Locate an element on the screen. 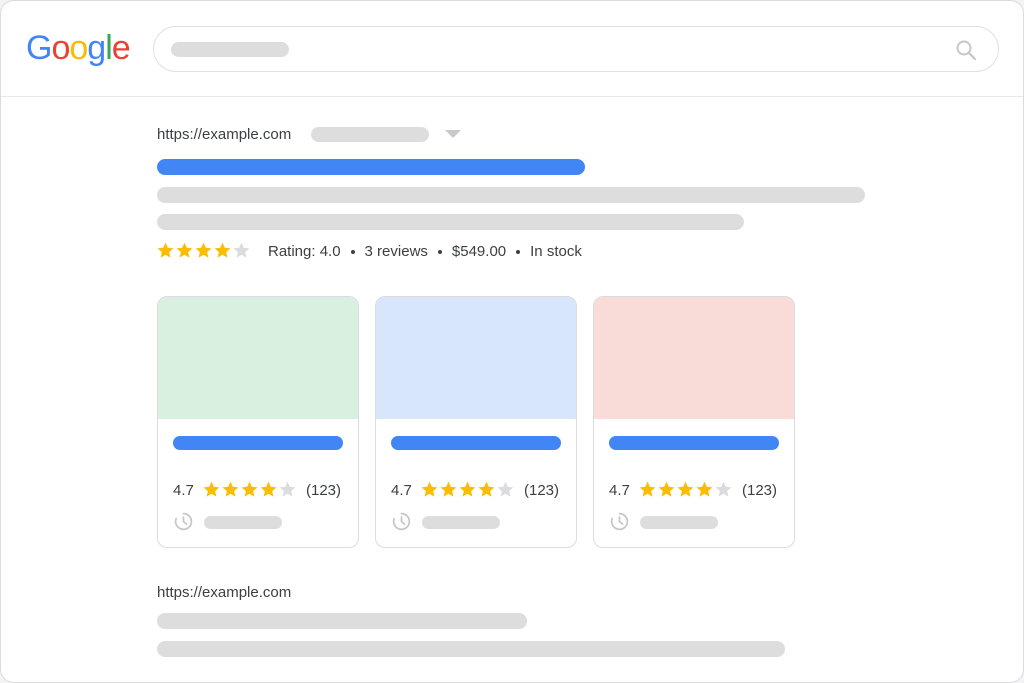  search-header: Google is located at coordinates (512, 49).